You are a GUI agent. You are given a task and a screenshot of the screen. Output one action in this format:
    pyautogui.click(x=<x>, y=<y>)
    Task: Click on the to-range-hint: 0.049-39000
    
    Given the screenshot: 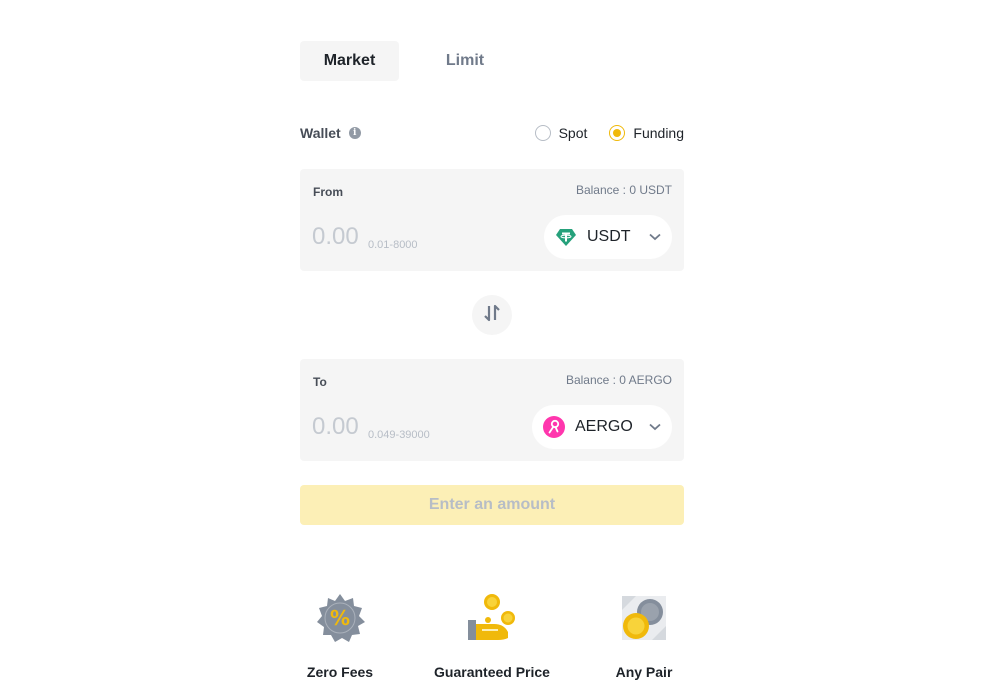 What is the action you would take?
    pyautogui.click(x=399, y=435)
    